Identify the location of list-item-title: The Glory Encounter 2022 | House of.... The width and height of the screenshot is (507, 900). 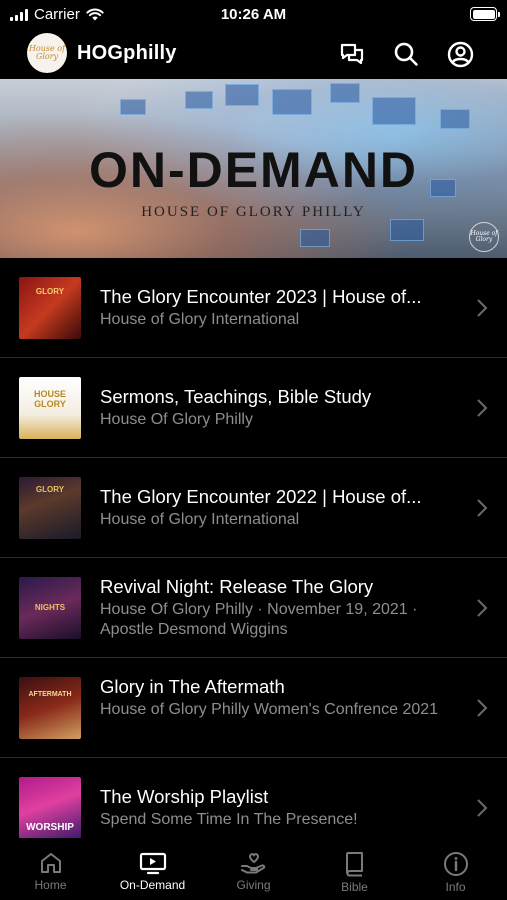
(261, 496).